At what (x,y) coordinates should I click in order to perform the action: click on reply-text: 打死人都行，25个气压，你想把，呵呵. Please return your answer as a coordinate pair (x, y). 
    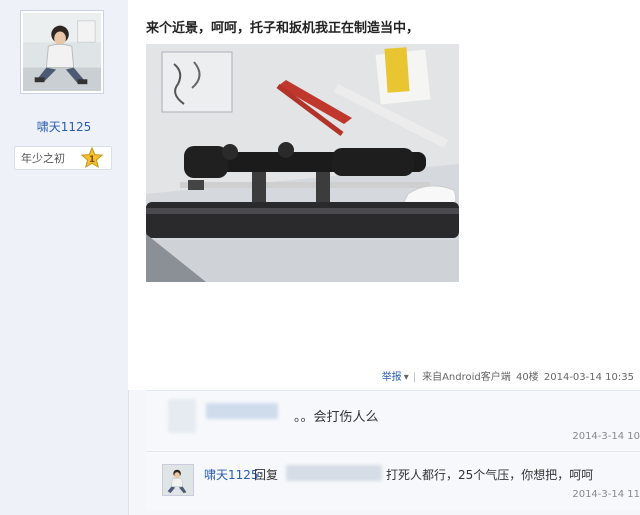
    Looking at the image, I should click on (490, 475).